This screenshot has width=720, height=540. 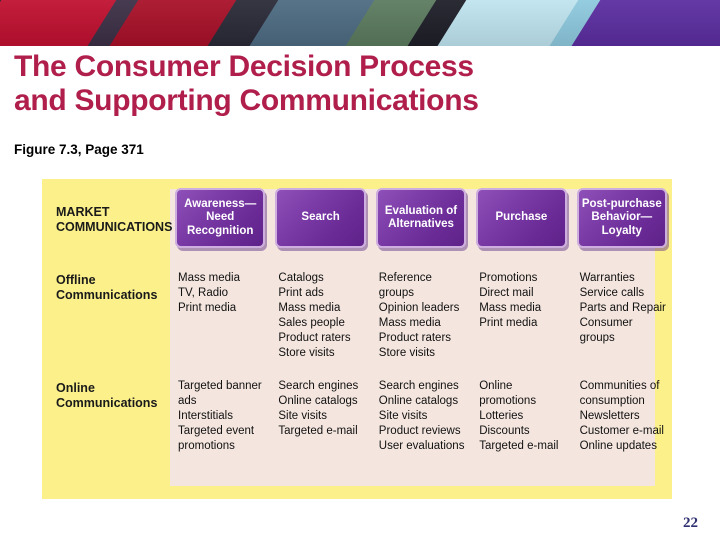 I want to click on stage-cell-5: Post-purchase Behavior— Loyalty, so click(x=622, y=222).